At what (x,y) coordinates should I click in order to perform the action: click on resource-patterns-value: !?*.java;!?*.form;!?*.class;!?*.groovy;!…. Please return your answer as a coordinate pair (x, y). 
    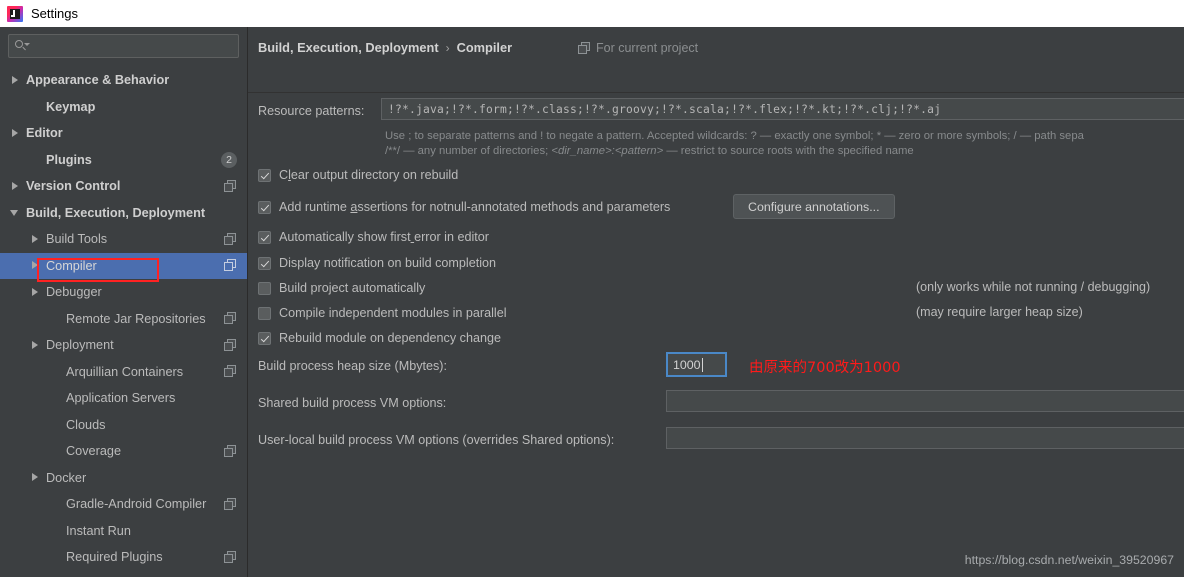
    Looking at the image, I should click on (665, 109).